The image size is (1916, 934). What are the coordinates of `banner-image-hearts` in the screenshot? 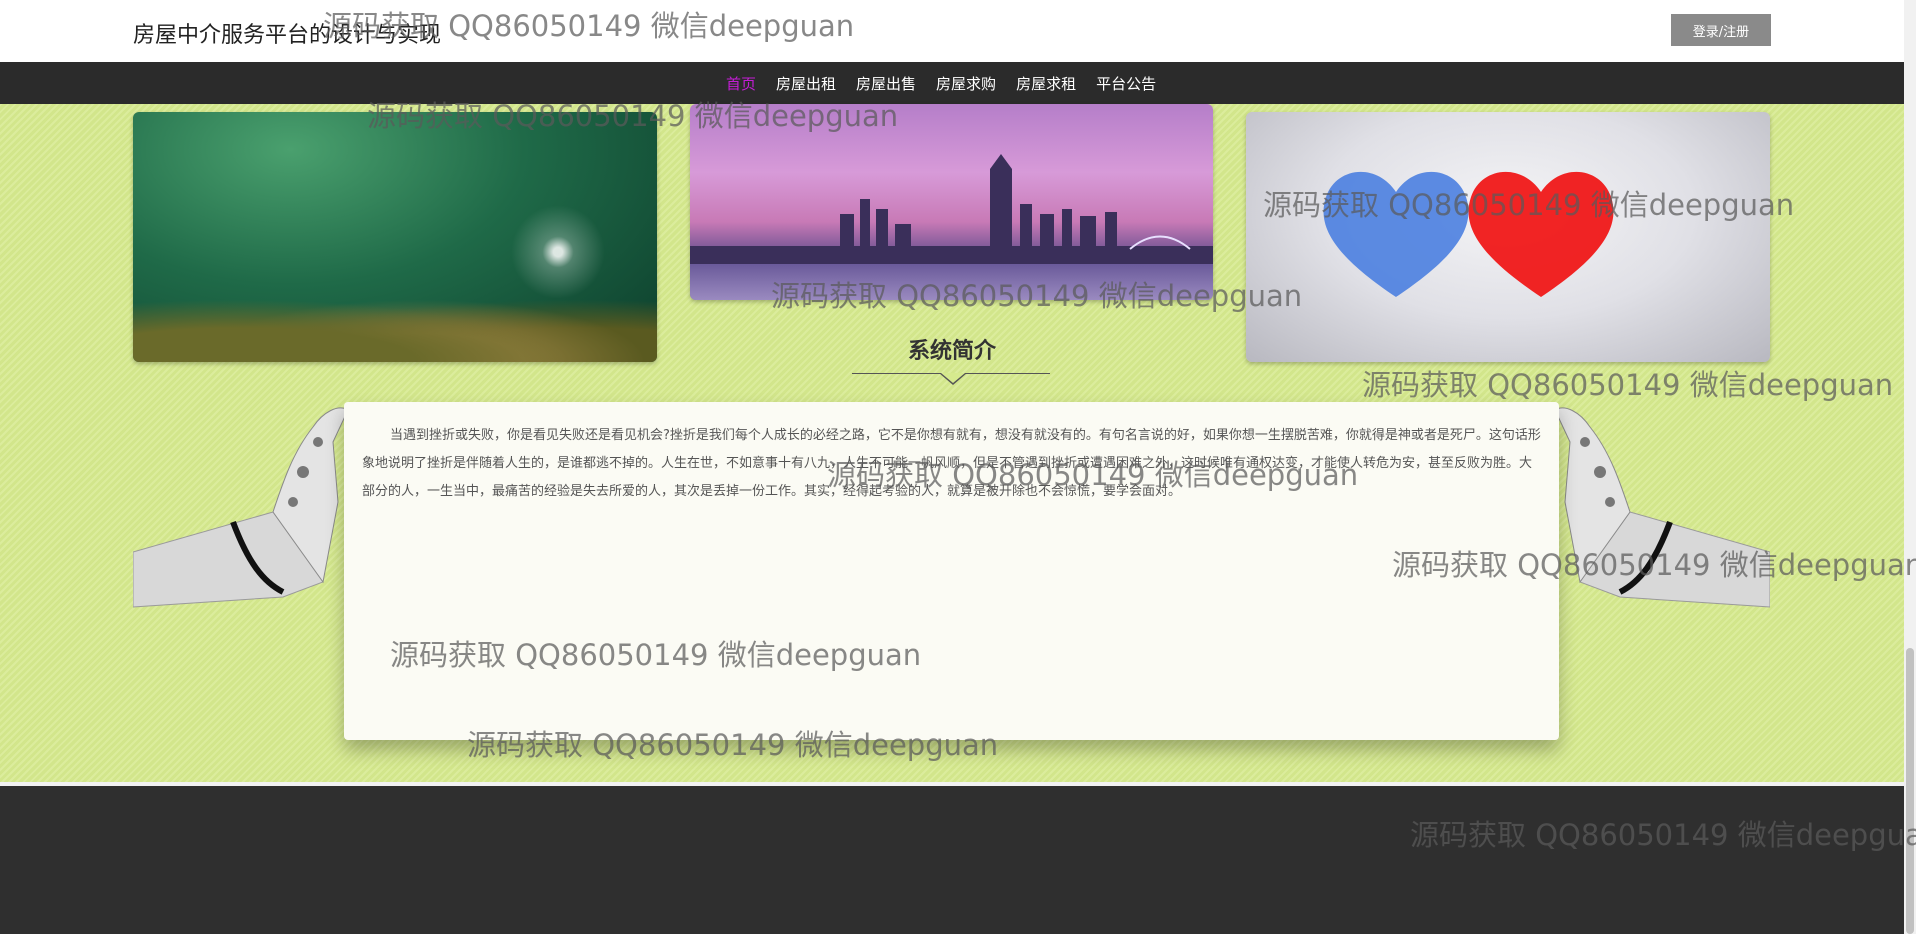 It's located at (1508, 237).